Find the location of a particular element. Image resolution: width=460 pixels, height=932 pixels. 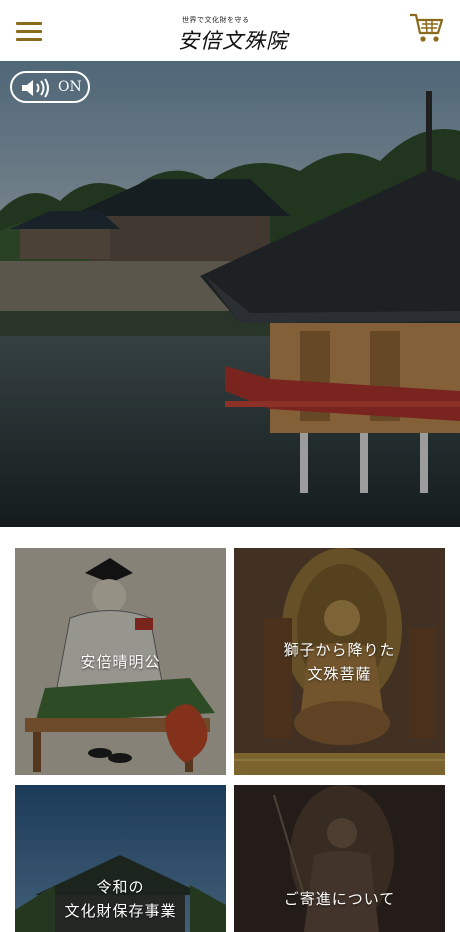

tile-label-line: 獅子から降りた is located at coordinates (339, 650).